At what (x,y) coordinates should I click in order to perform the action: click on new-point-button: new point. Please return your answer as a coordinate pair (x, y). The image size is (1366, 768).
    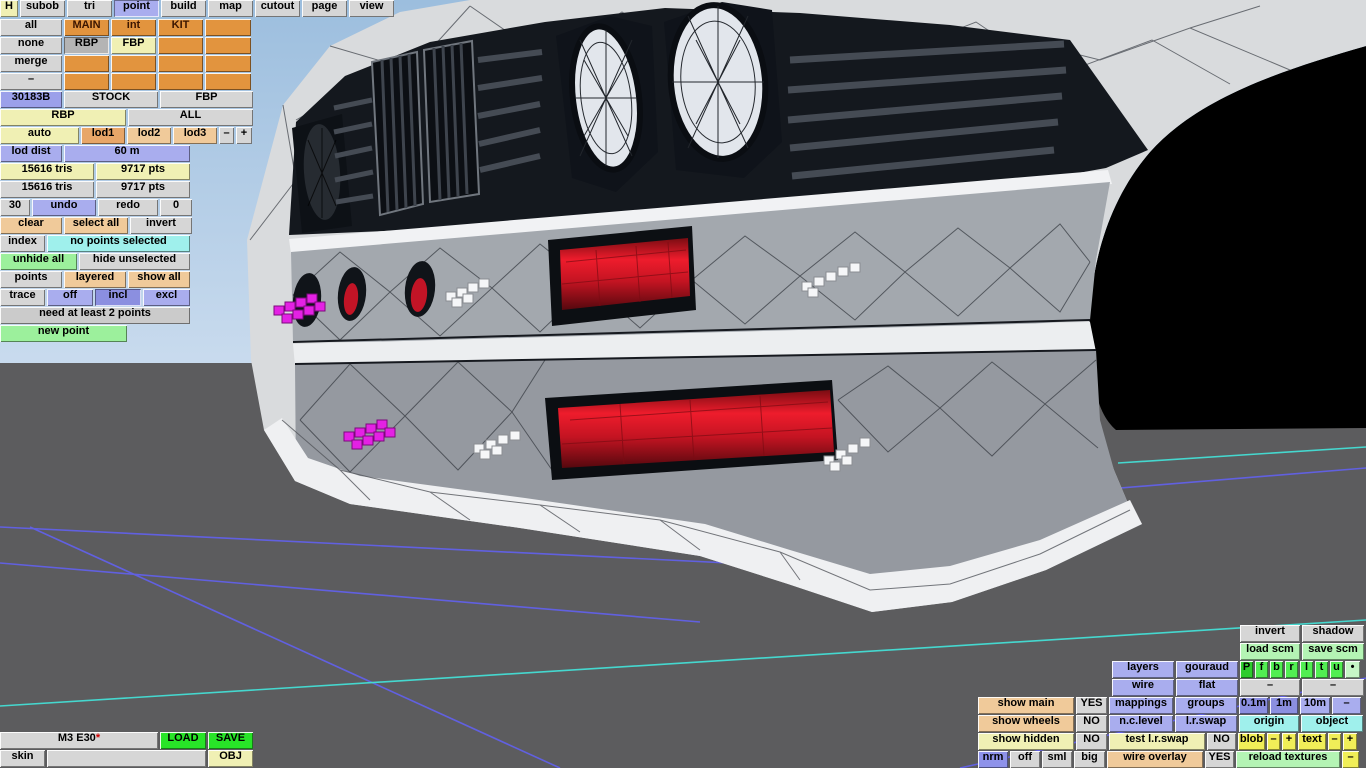
    Looking at the image, I should click on (63, 333).